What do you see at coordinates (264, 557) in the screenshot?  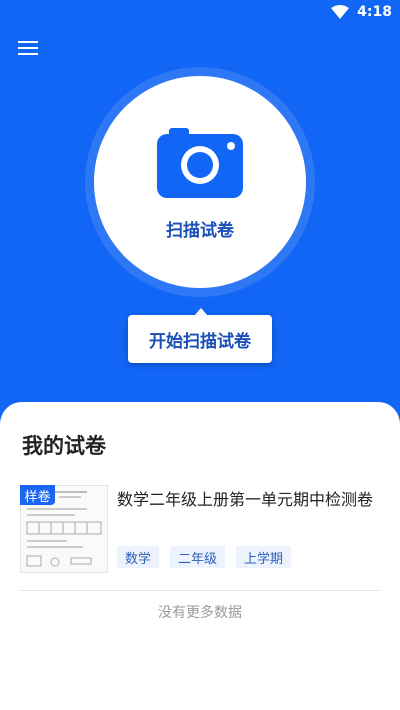 I see `tag-term: 上学期` at bounding box center [264, 557].